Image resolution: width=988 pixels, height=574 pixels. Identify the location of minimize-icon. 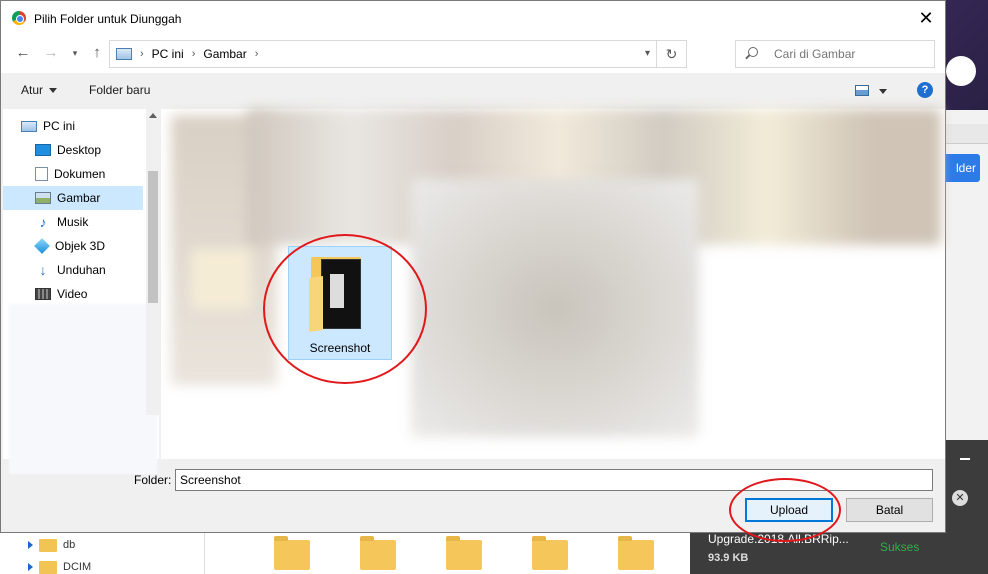
(965, 459).